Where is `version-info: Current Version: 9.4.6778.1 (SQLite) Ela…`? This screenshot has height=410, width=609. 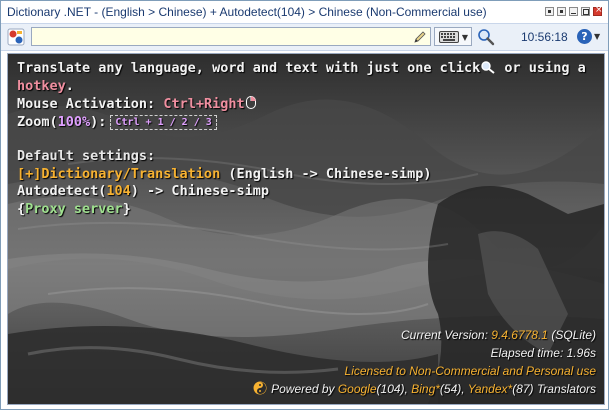 version-info: Current Version: 9.4.6778.1 (SQLite) Ela… is located at coordinates (424, 362).